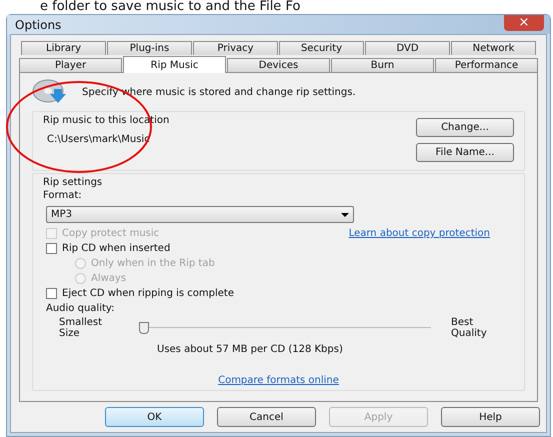 This screenshot has width=553, height=437. Describe the element at coordinates (493, 48) in the screenshot. I see `tab: Network` at that location.